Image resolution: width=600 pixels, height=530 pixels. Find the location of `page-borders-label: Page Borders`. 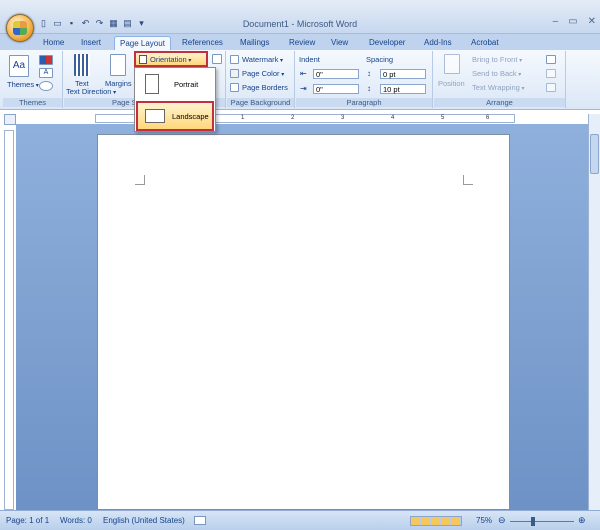

page-borders-label: Page Borders is located at coordinates (265, 87).